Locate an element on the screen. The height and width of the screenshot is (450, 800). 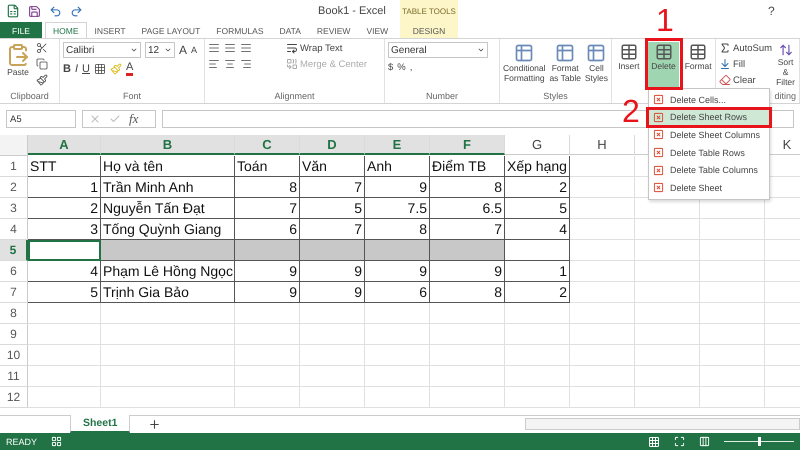
ribbon-tab: FILE is located at coordinates (21, 30).